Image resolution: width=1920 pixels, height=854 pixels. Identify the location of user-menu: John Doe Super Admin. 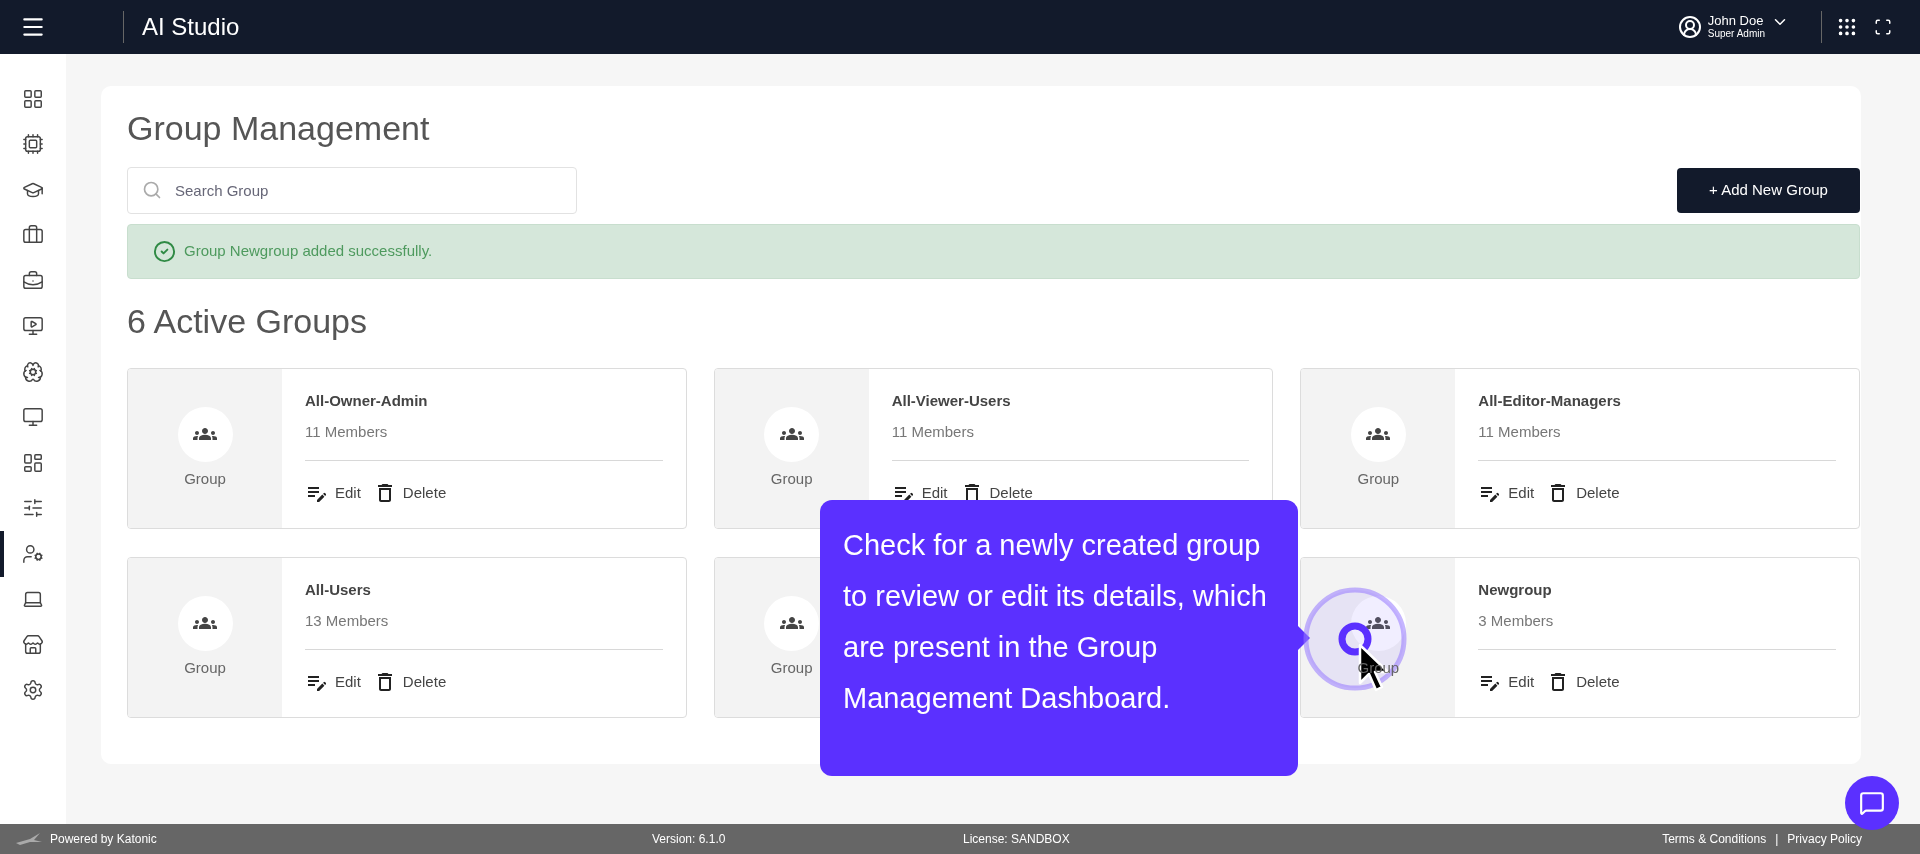
(1733, 27).